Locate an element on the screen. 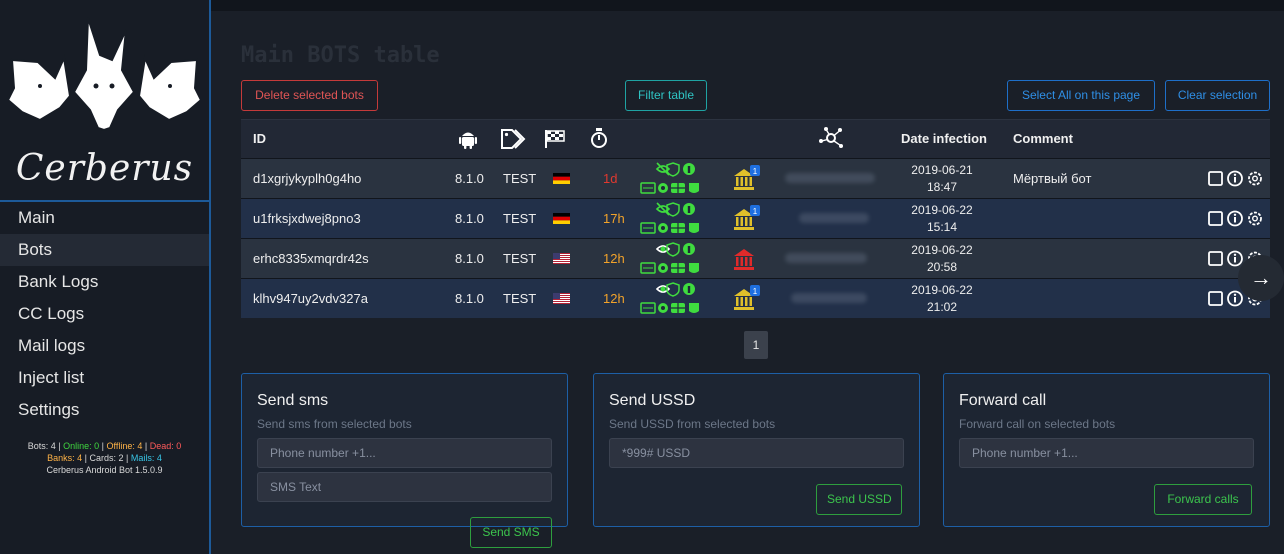 The width and height of the screenshot is (1284, 554). bot-id: d1xgrjykyplh0g4ho is located at coordinates (307, 178).